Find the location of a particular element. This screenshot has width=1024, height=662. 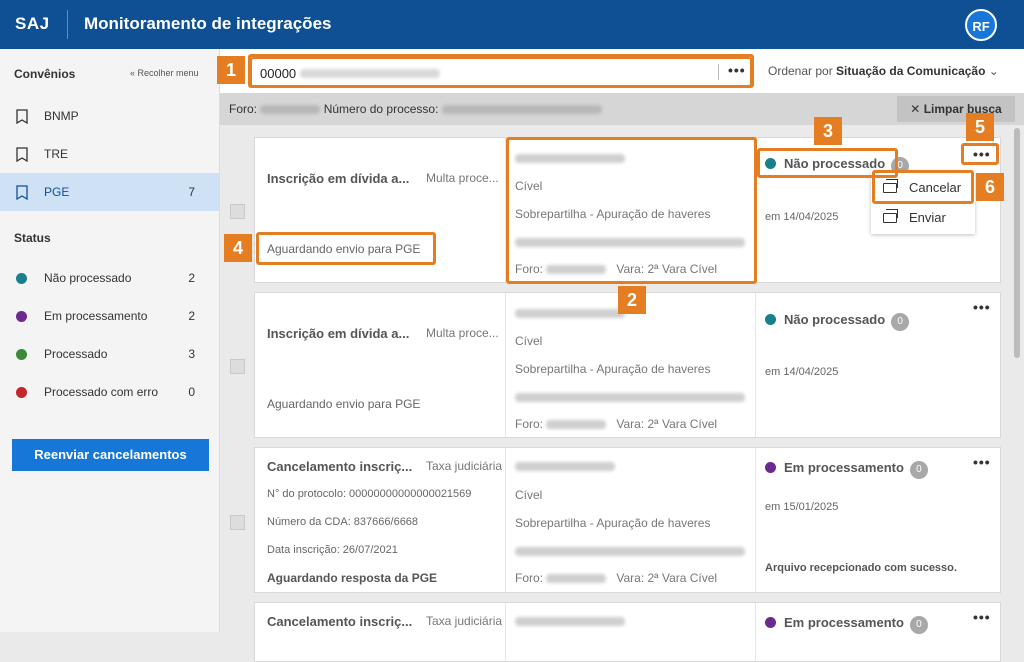

status-item-processado: Processado 3 is located at coordinates (109, 354).